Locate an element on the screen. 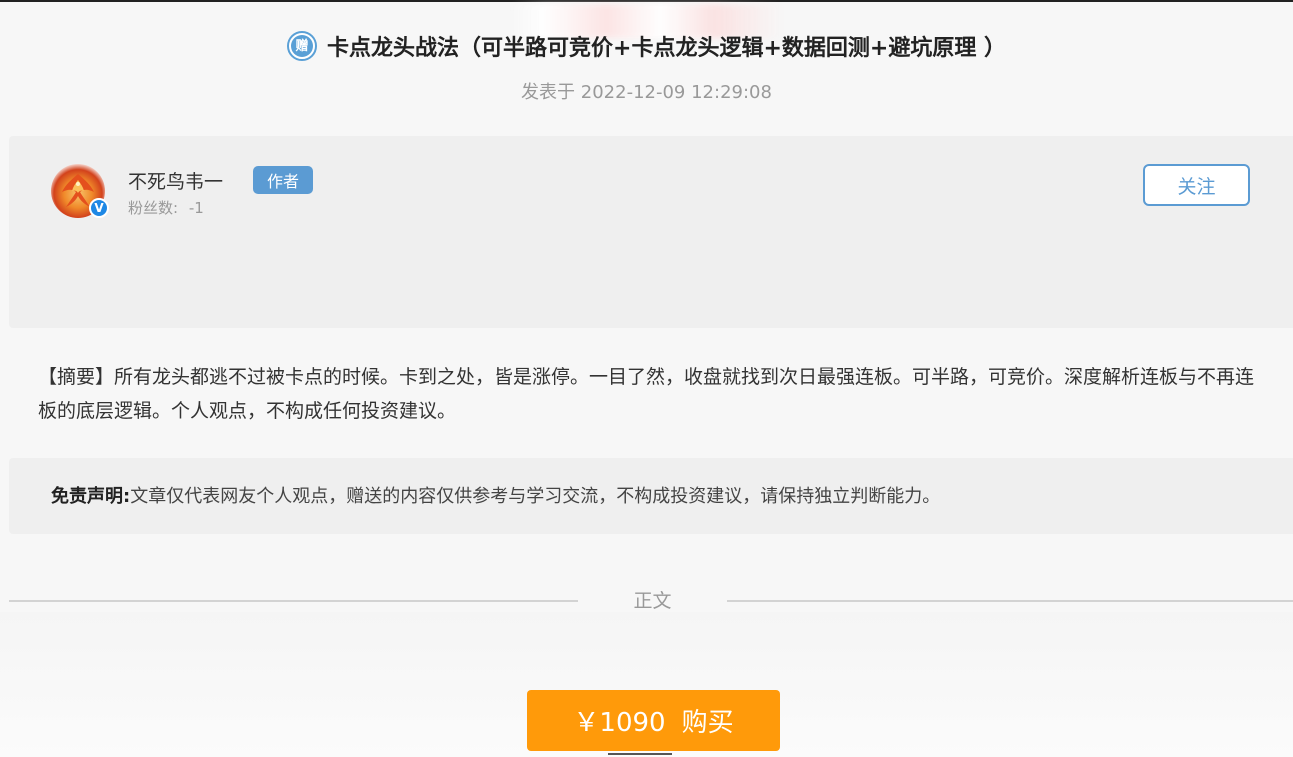  author-name: 不死鸟韦一 is located at coordinates (175, 180).